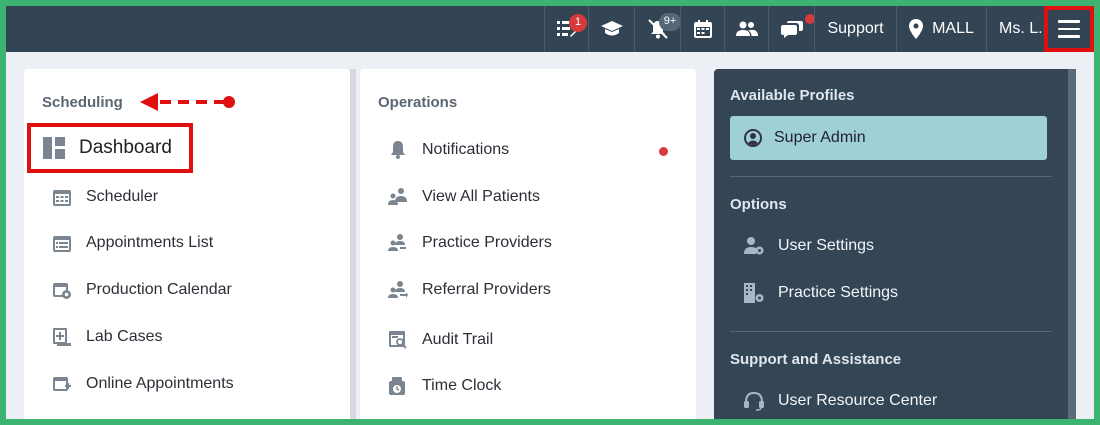  I want to click on annotation-arrow, so click(187, 102).